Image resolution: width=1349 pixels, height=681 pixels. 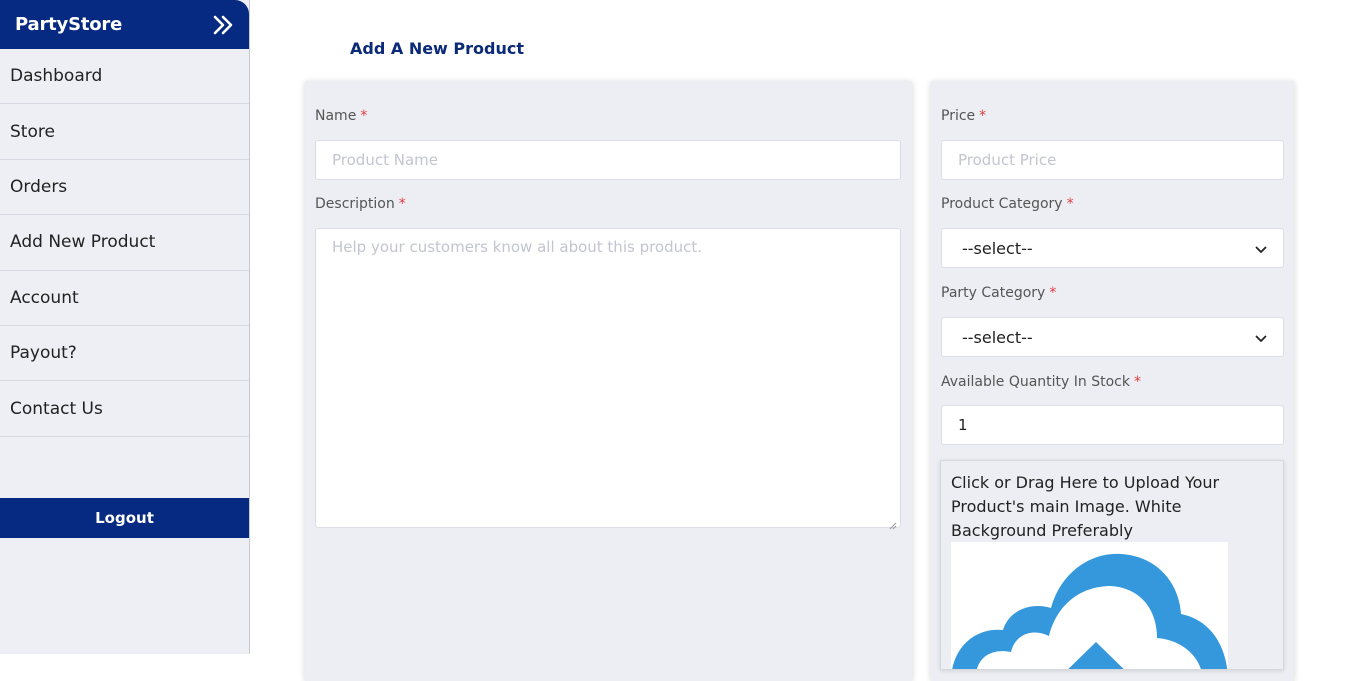 I want to click on sidebar-item-add-new-product: Add New Product, so click(x=124, y=243).